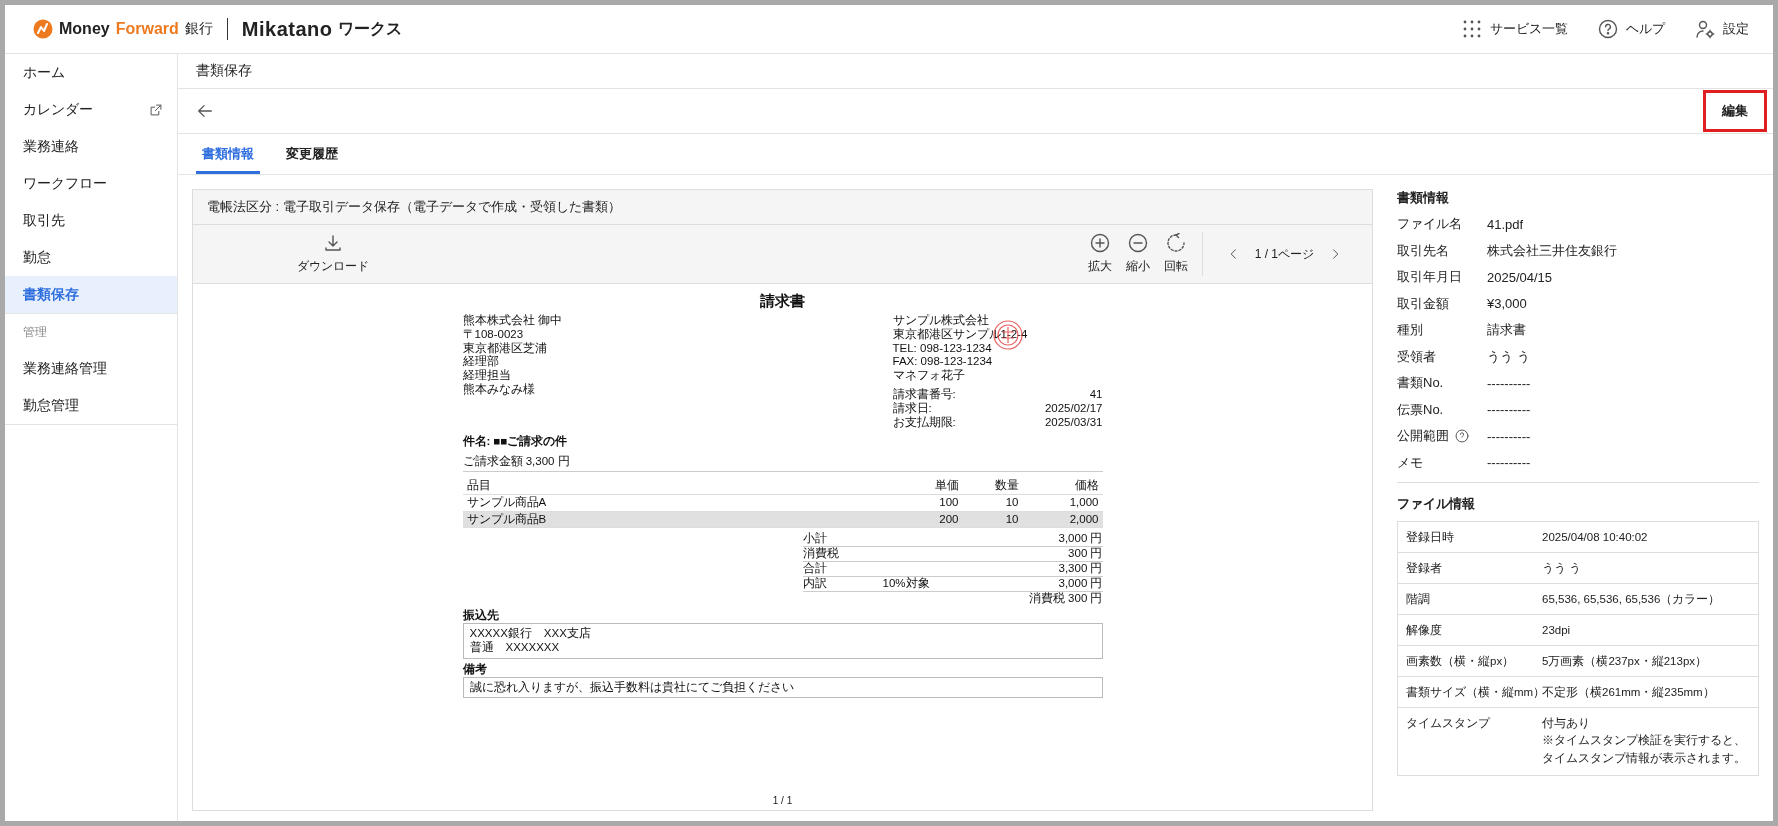  I want to click on info-value: 請求書, so click(1506, 330).